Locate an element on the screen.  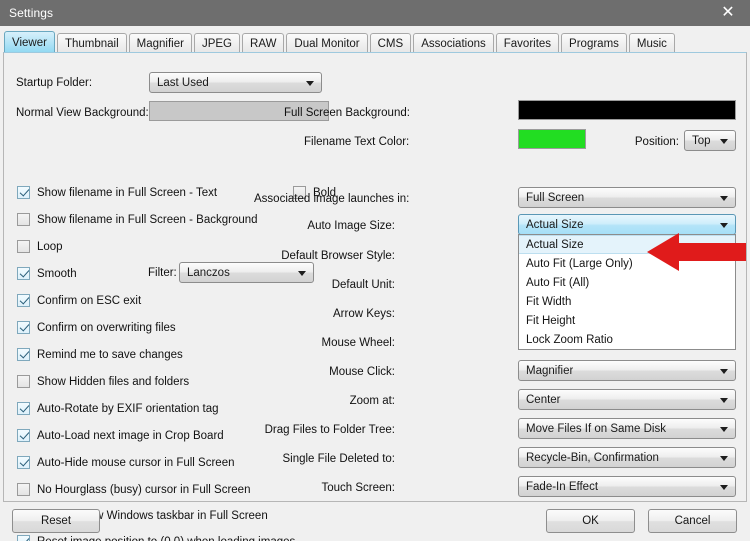
checkbox-label: Auto-Load next image in Crop Board is located at coordinates (130, 435).